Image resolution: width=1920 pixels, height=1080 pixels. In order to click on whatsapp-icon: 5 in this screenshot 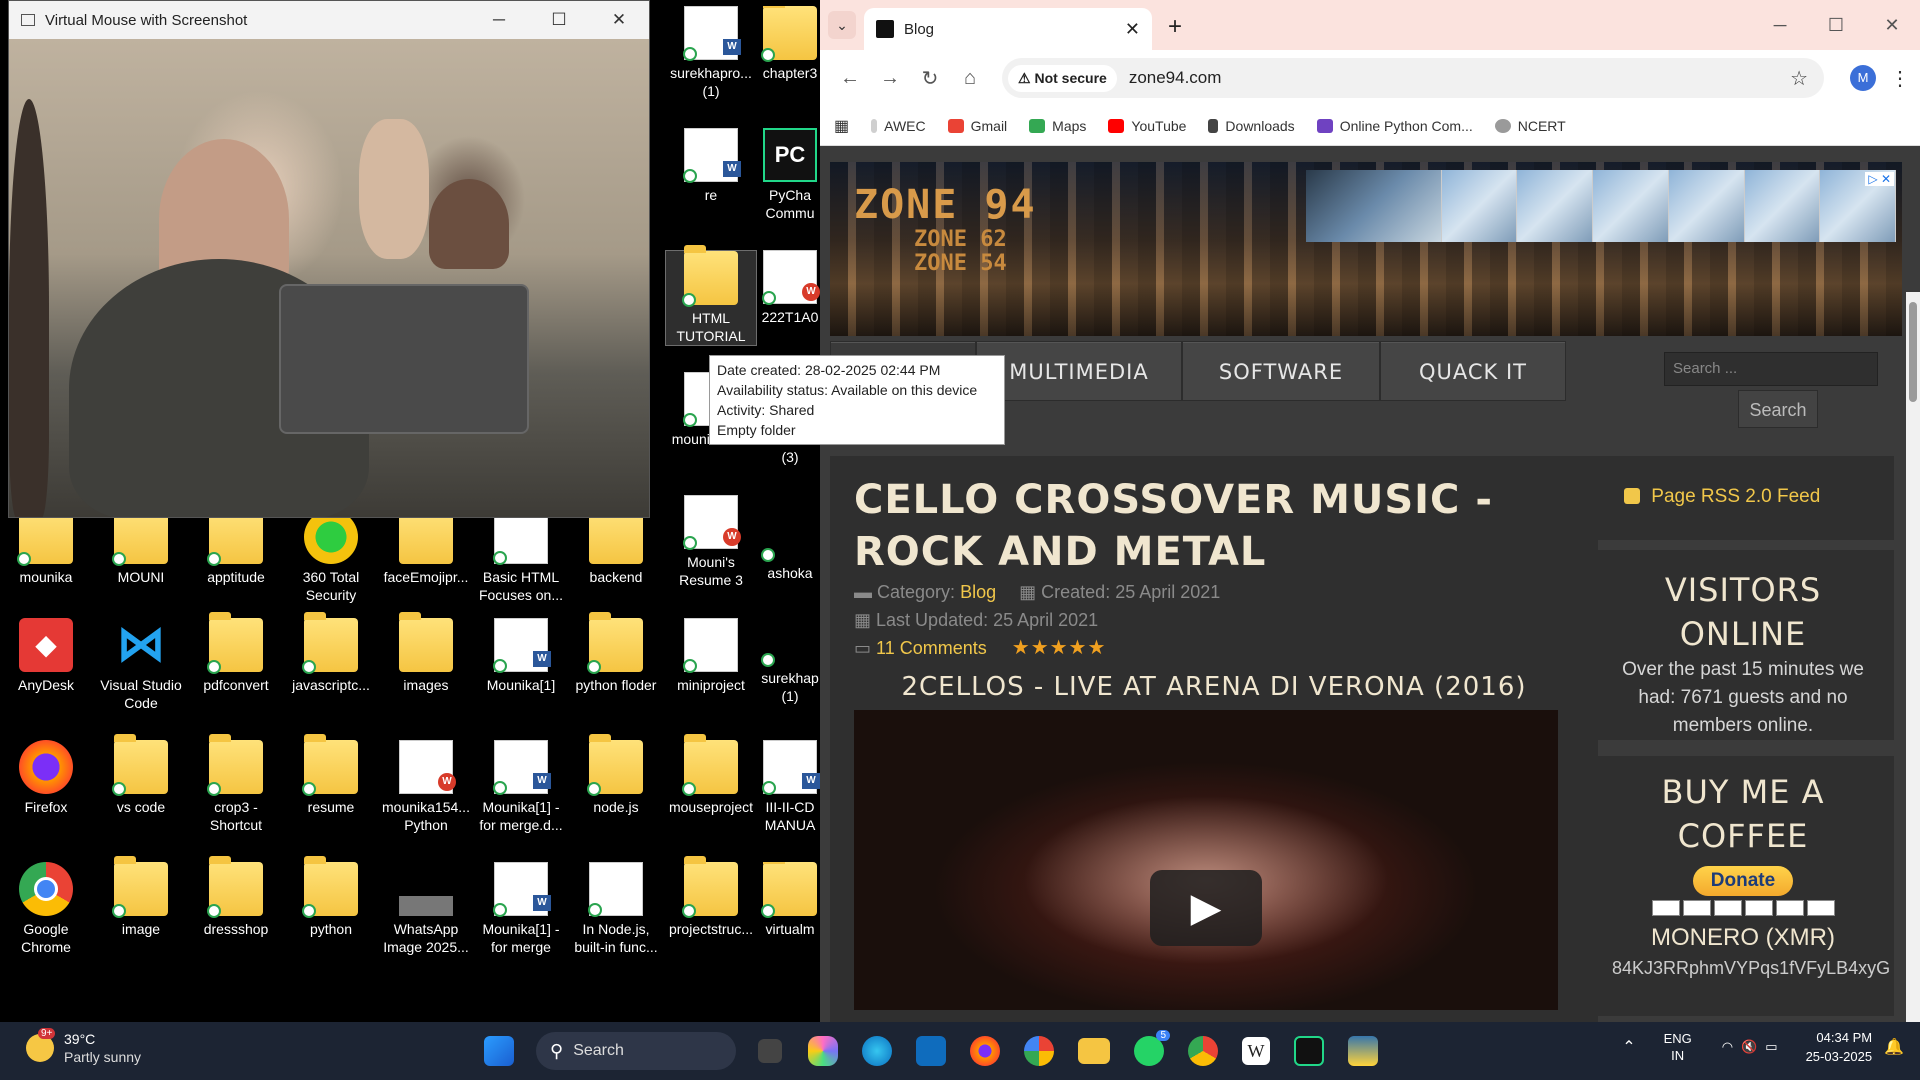, I will do `click(1152, 1048)`.